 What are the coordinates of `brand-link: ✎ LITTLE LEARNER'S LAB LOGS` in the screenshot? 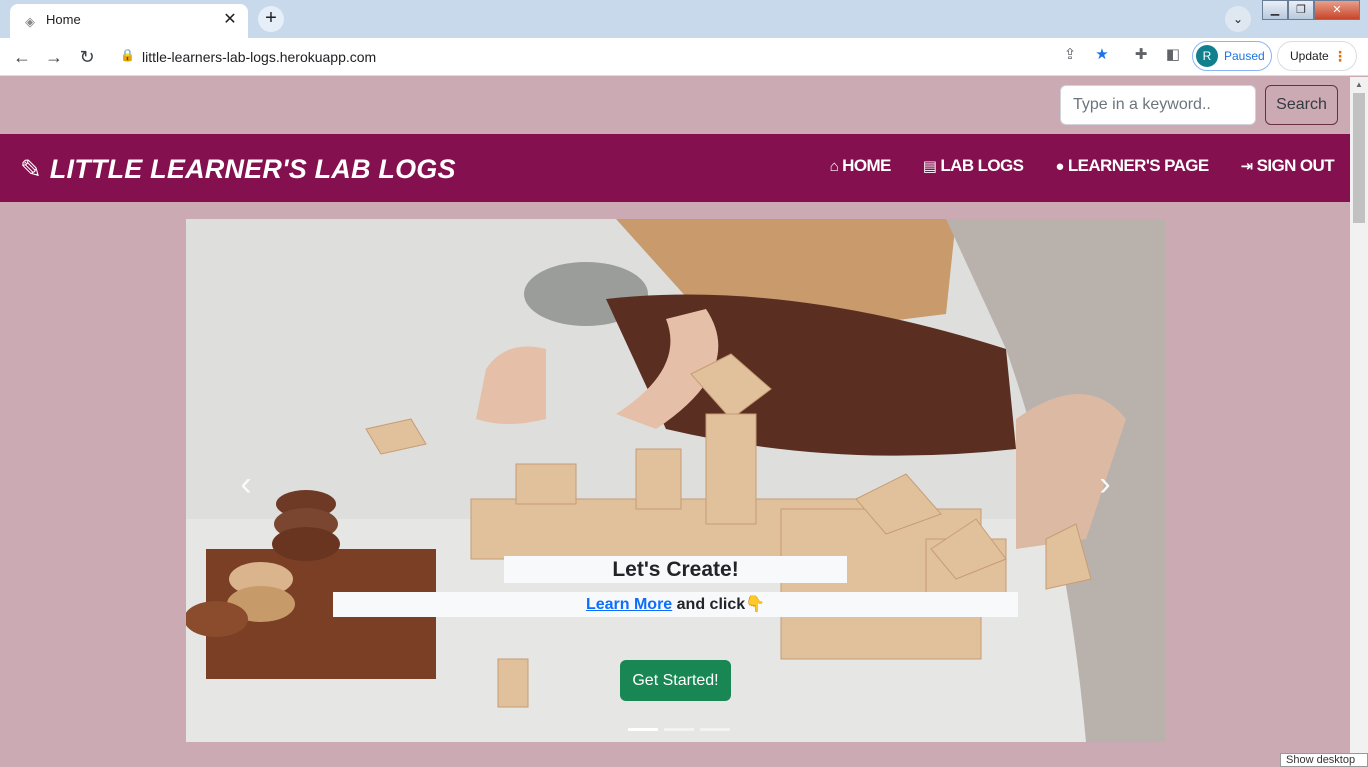 It's located at (238, 169).